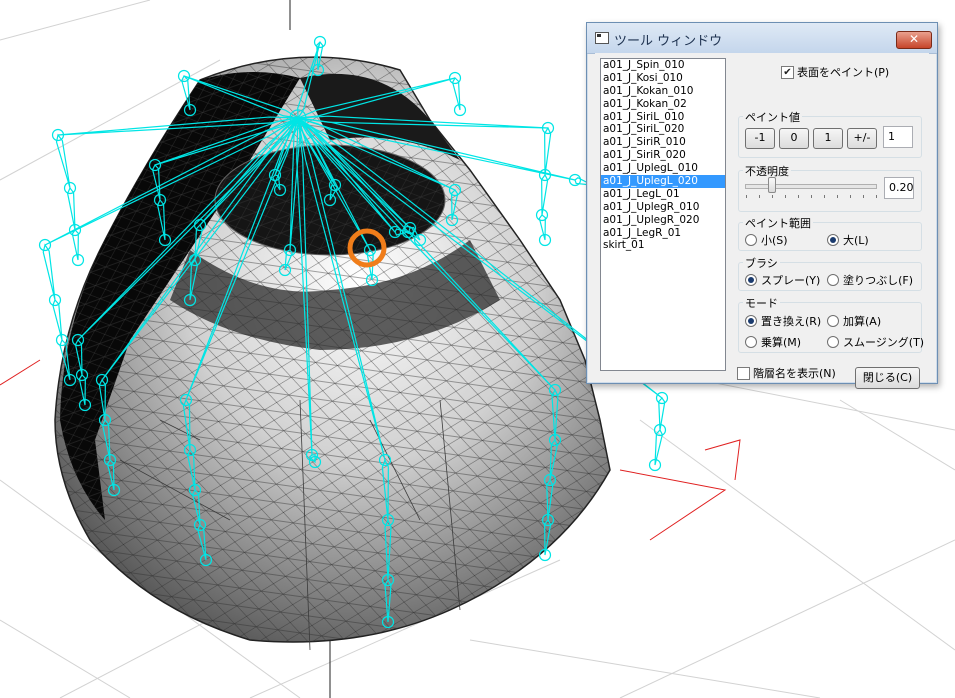  What do you see at coordinates (833, 240) in the screenshot?
I see `radio-large-icon` at bounding box center [833, 240].